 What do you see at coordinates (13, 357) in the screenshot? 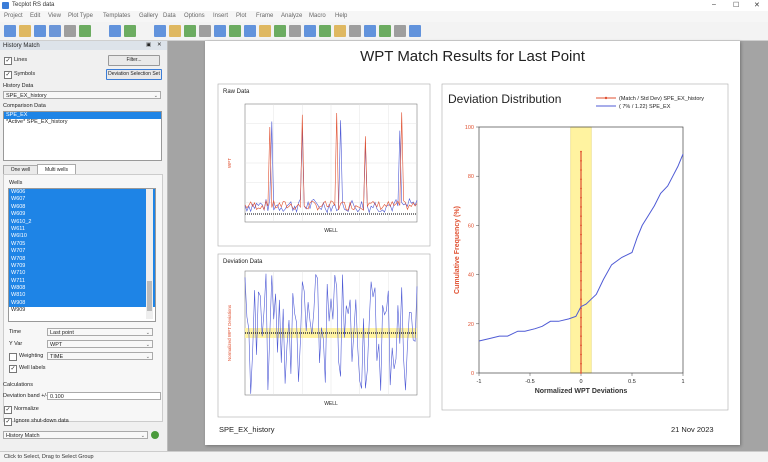
I see `weighting-checkbox` at bounding box center [13, 357].